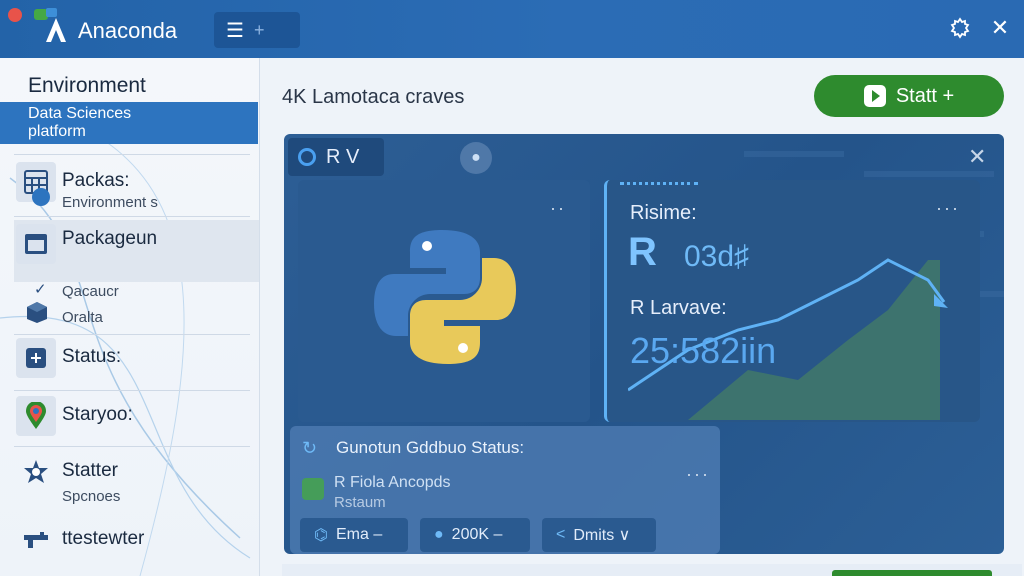 The width and height of the screenshot is (1024, 576). I want to click on status-title: Gunotun Gddbuo Status:, so click(430, 447).